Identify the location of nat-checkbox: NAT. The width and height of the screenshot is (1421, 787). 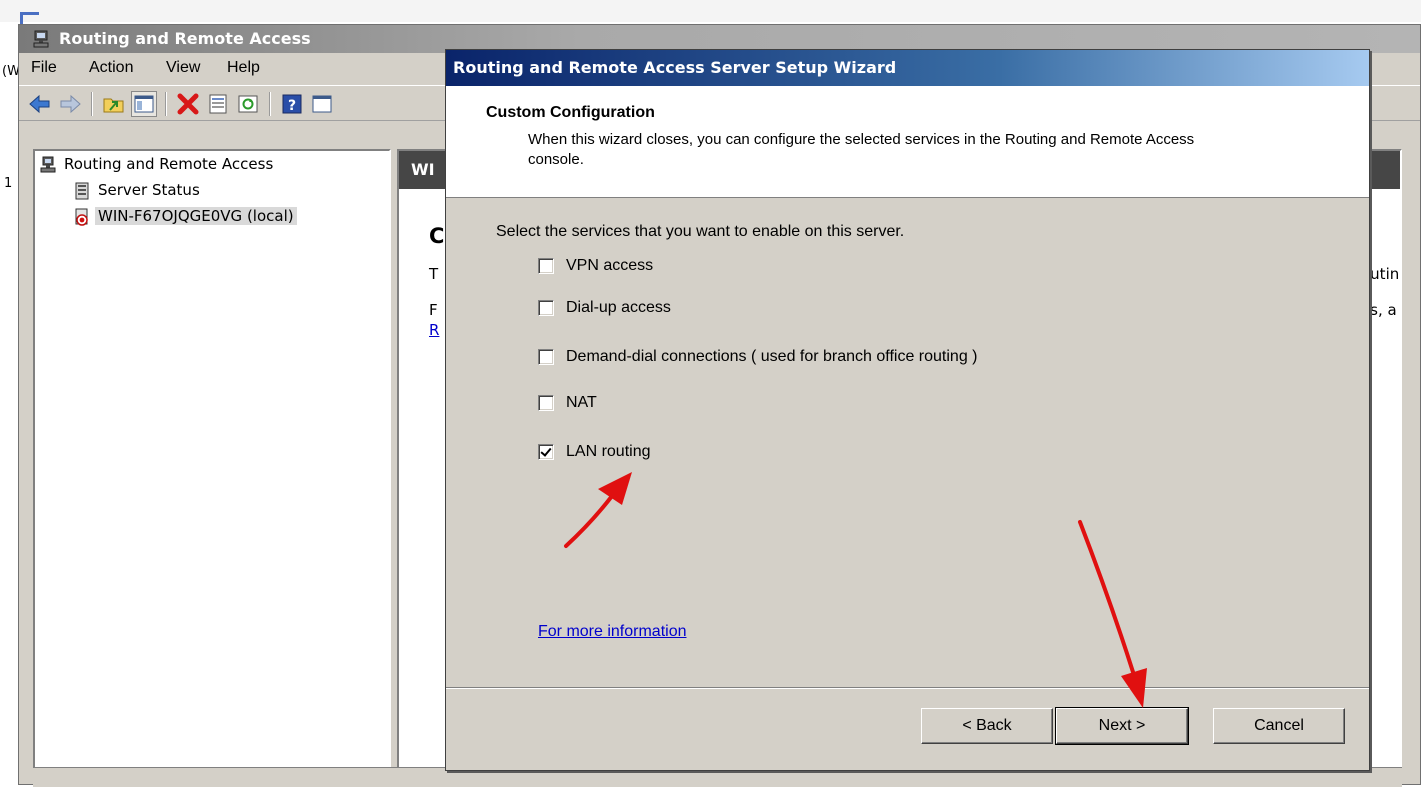
(567, 403).